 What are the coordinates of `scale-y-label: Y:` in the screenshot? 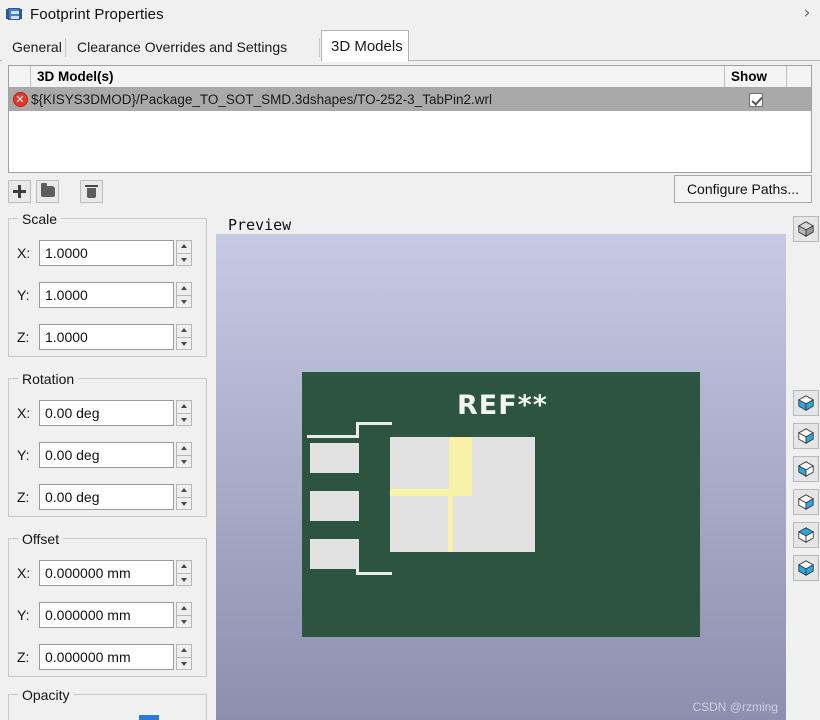 It's located at (23, 295).